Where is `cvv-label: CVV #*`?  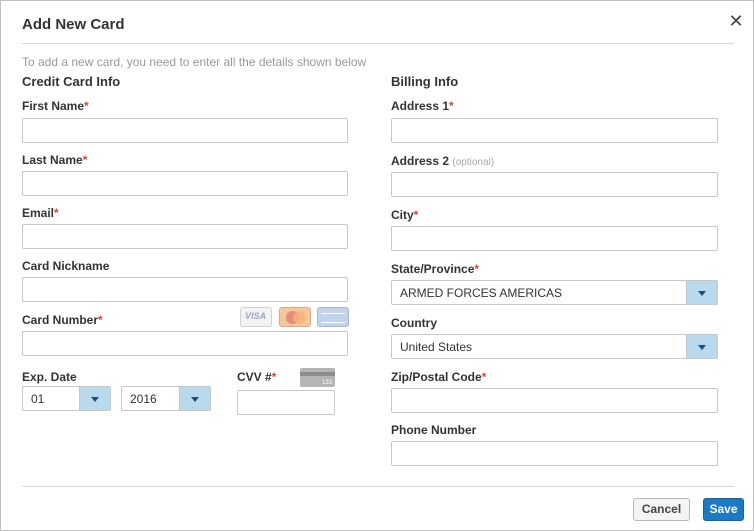
cvv-label: CVV #* is located at coordinates (256, 377).